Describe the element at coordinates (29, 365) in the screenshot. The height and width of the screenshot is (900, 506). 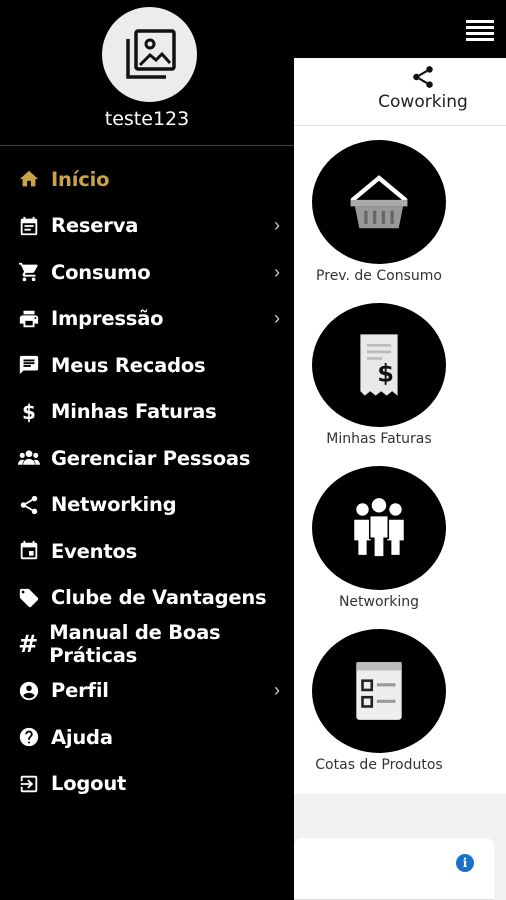
I see `message-icon` at that location.